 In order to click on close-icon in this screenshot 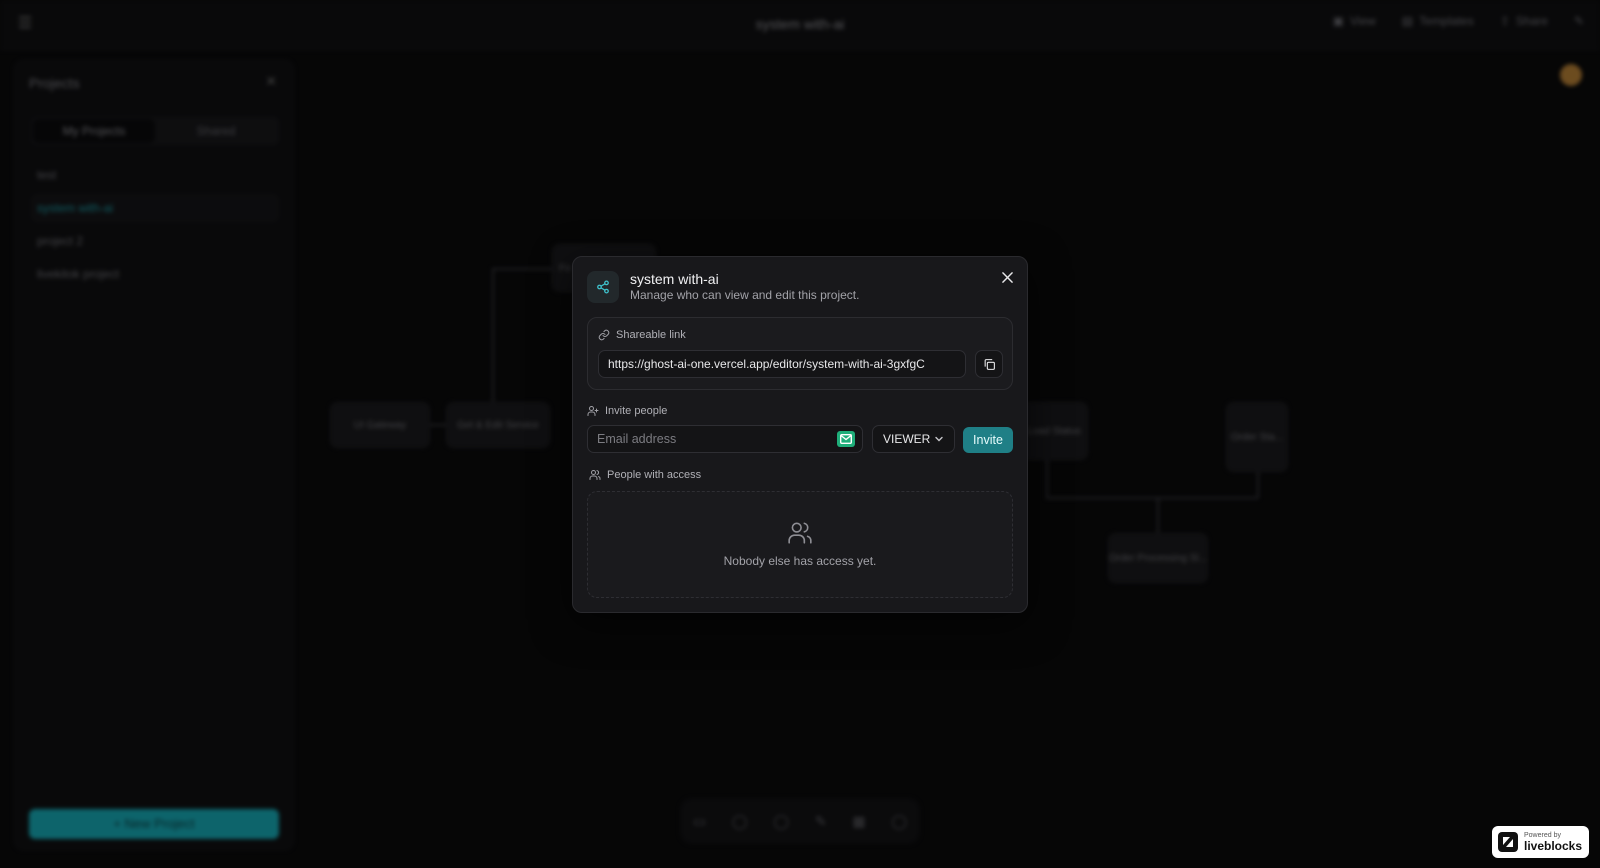, I will do `click(1007, 277)`.